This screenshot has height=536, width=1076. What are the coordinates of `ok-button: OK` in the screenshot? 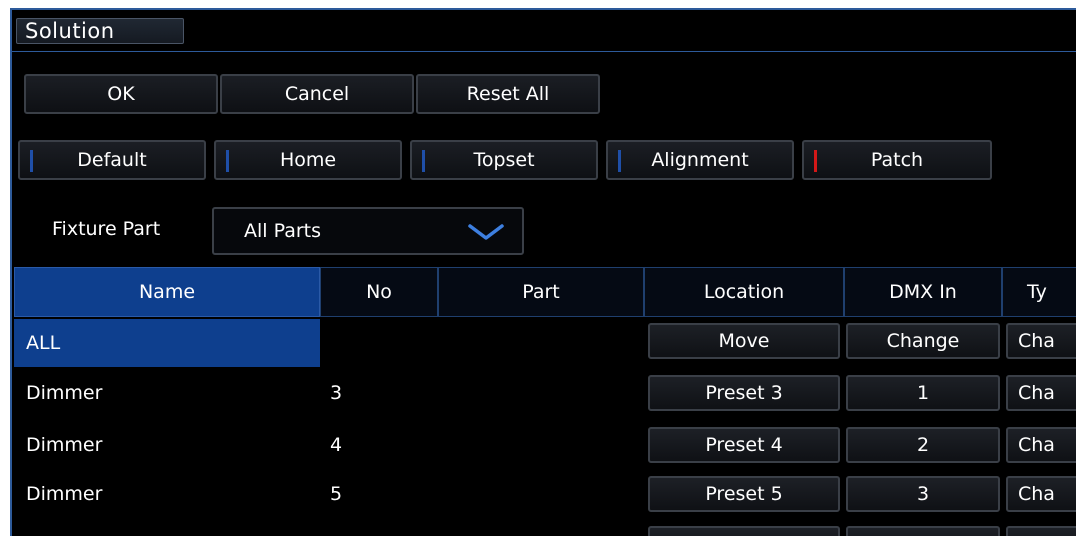 It's located at (121, 94).